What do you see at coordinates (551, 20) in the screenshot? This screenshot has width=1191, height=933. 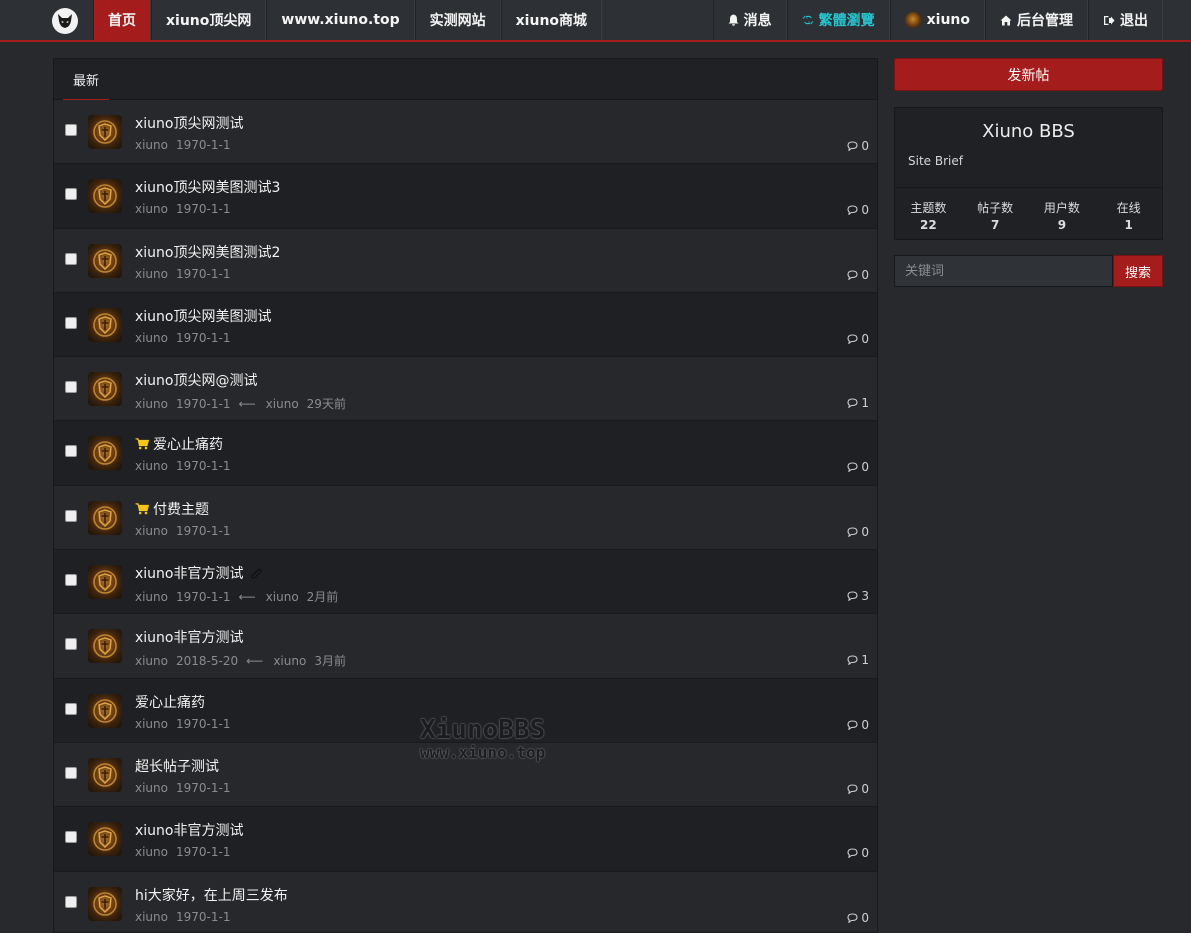 I see `nav-link-4: xiuno商城` at bounding box center [551, 20].